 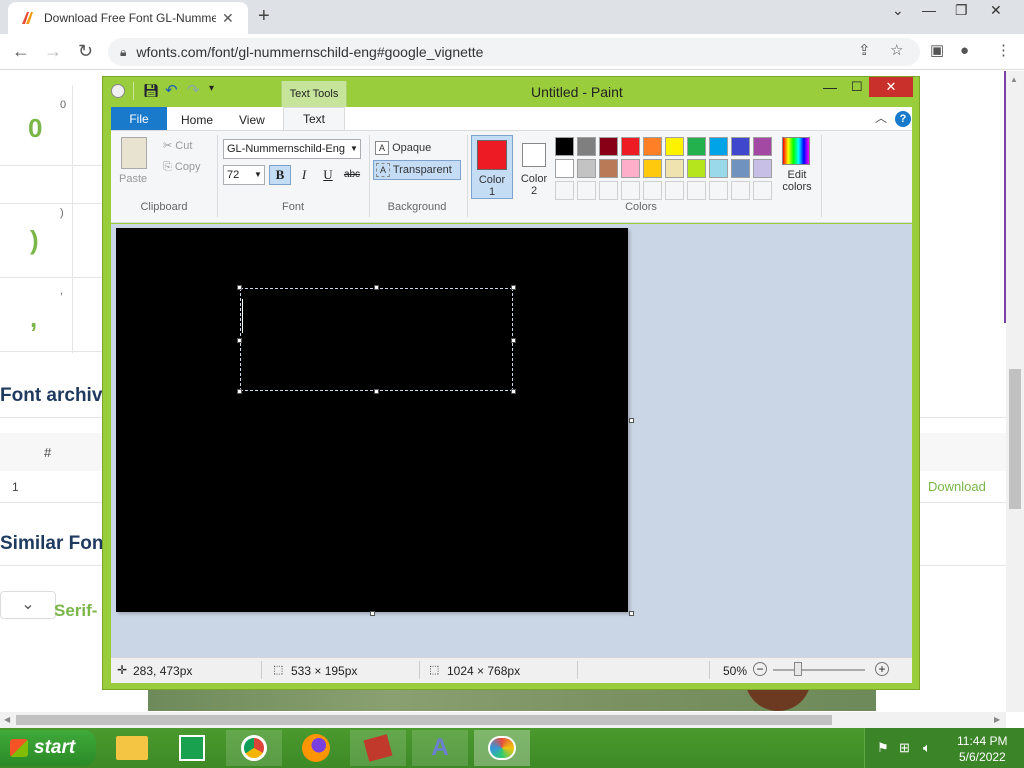 What do you see at coordinates (1003, 51) in the screenshot?
I see `menu-kebab-icon: ⋮` at bounding box center [1003, 51].